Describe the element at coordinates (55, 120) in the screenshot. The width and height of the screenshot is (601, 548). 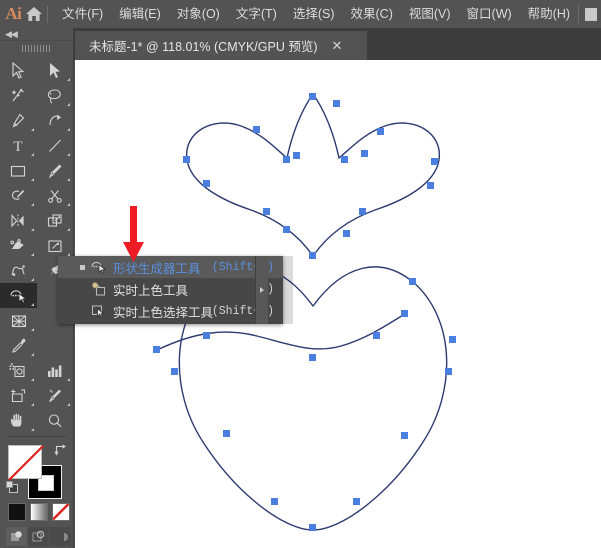
I see `curvature-tool` at that location.